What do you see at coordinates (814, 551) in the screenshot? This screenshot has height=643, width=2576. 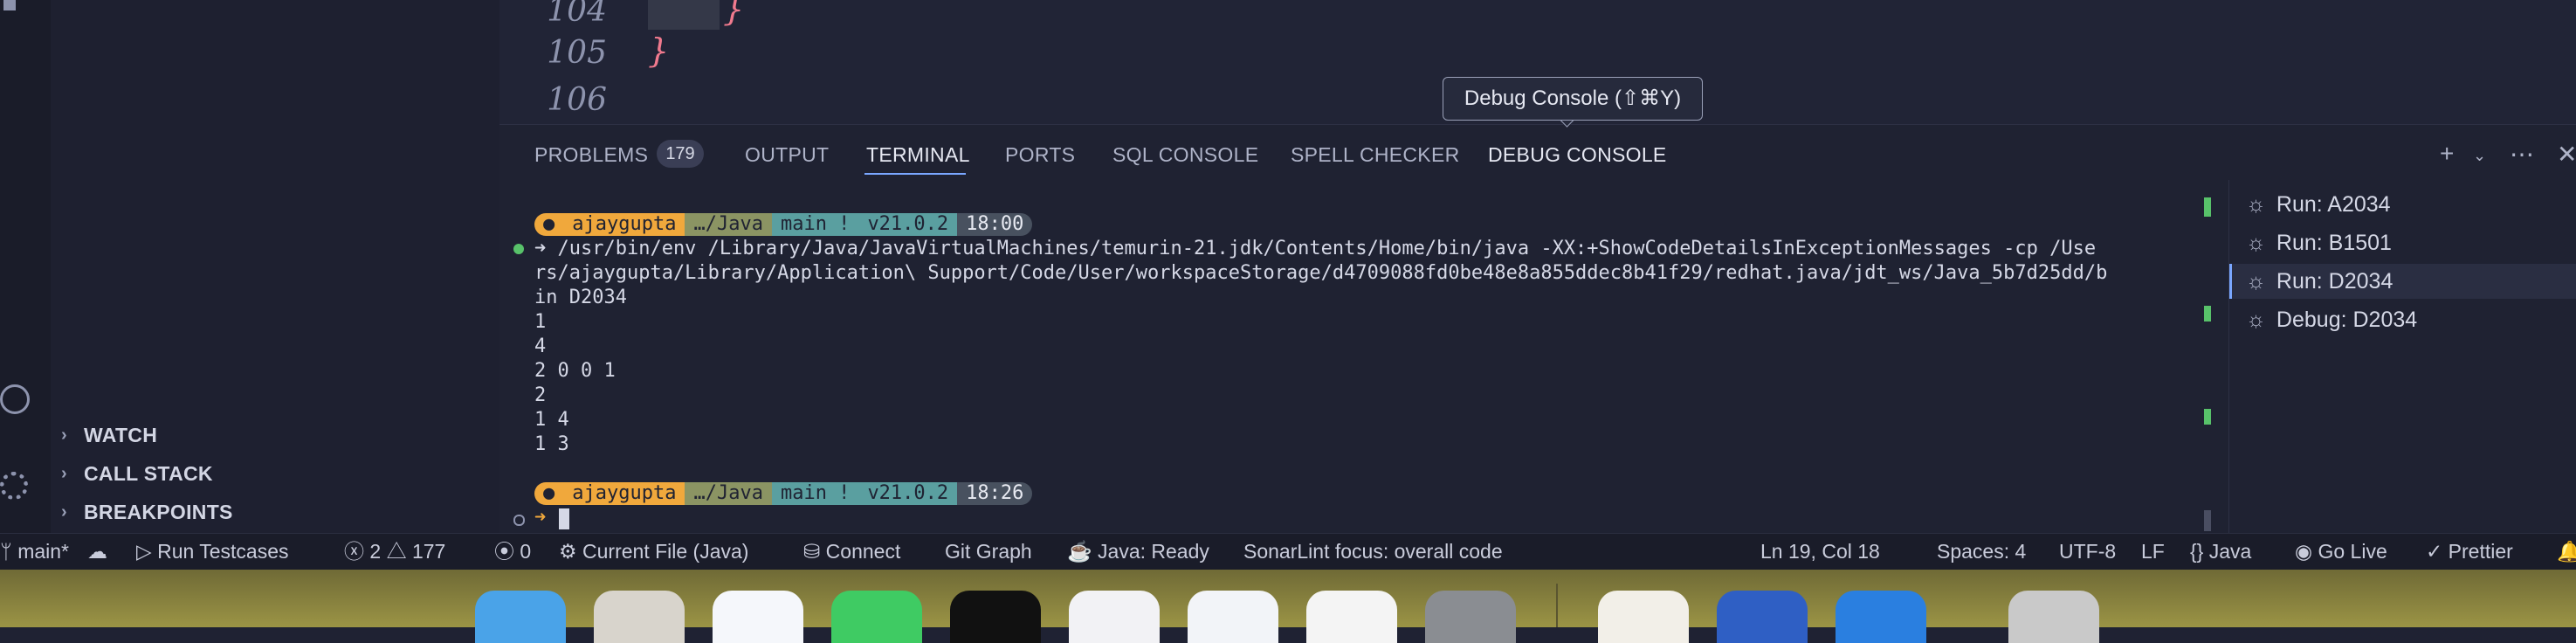 I see `database-icon: ⛁` at bounding box center [814, 551].